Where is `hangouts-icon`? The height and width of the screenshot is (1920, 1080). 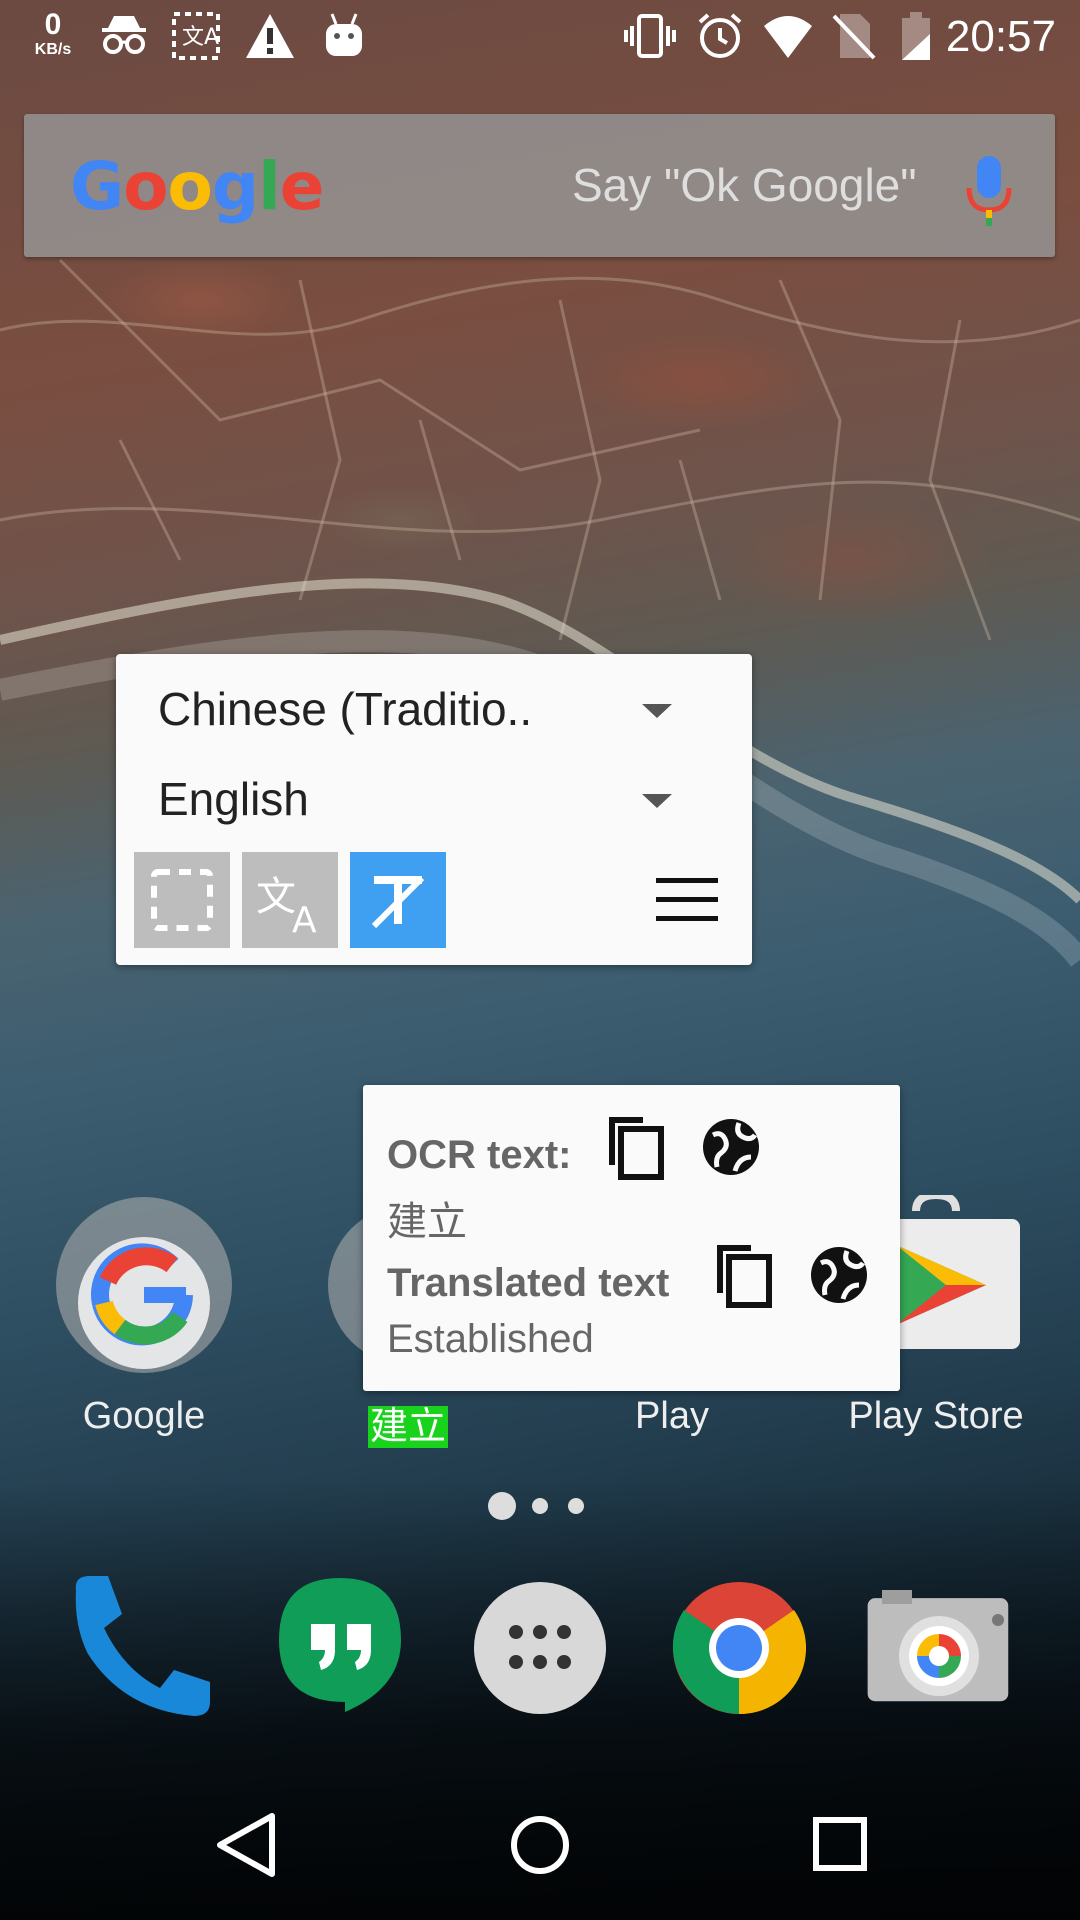
hangouts-icon is located at coordinates (340, 1645).